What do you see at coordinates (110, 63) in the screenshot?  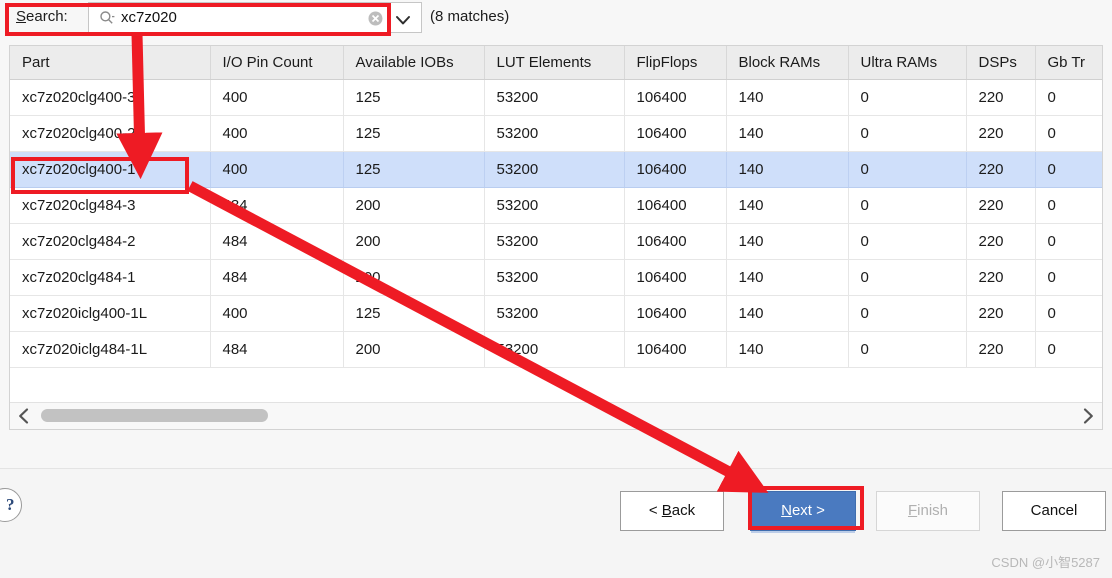 I see `column-header-part: Part` at bounding box center [110, 63].